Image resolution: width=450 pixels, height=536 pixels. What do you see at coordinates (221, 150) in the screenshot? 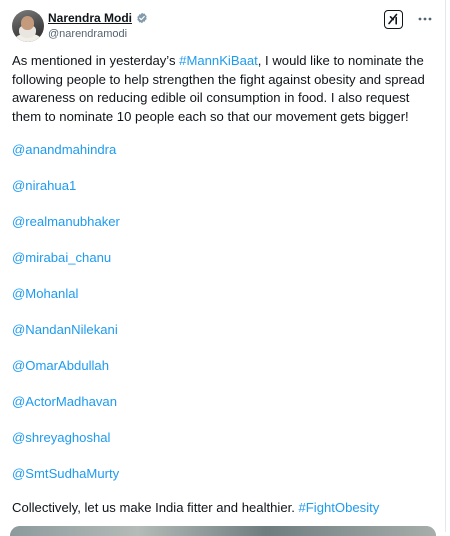
I see `mention-link: @anandmahindra` at bounding box center [221, 150].